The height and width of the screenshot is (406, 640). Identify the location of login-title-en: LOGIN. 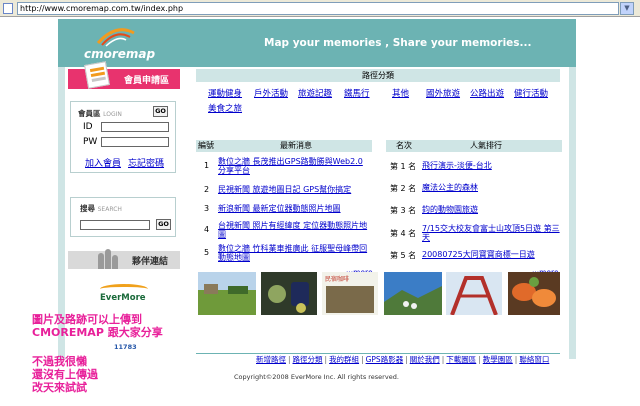
(112, 114).